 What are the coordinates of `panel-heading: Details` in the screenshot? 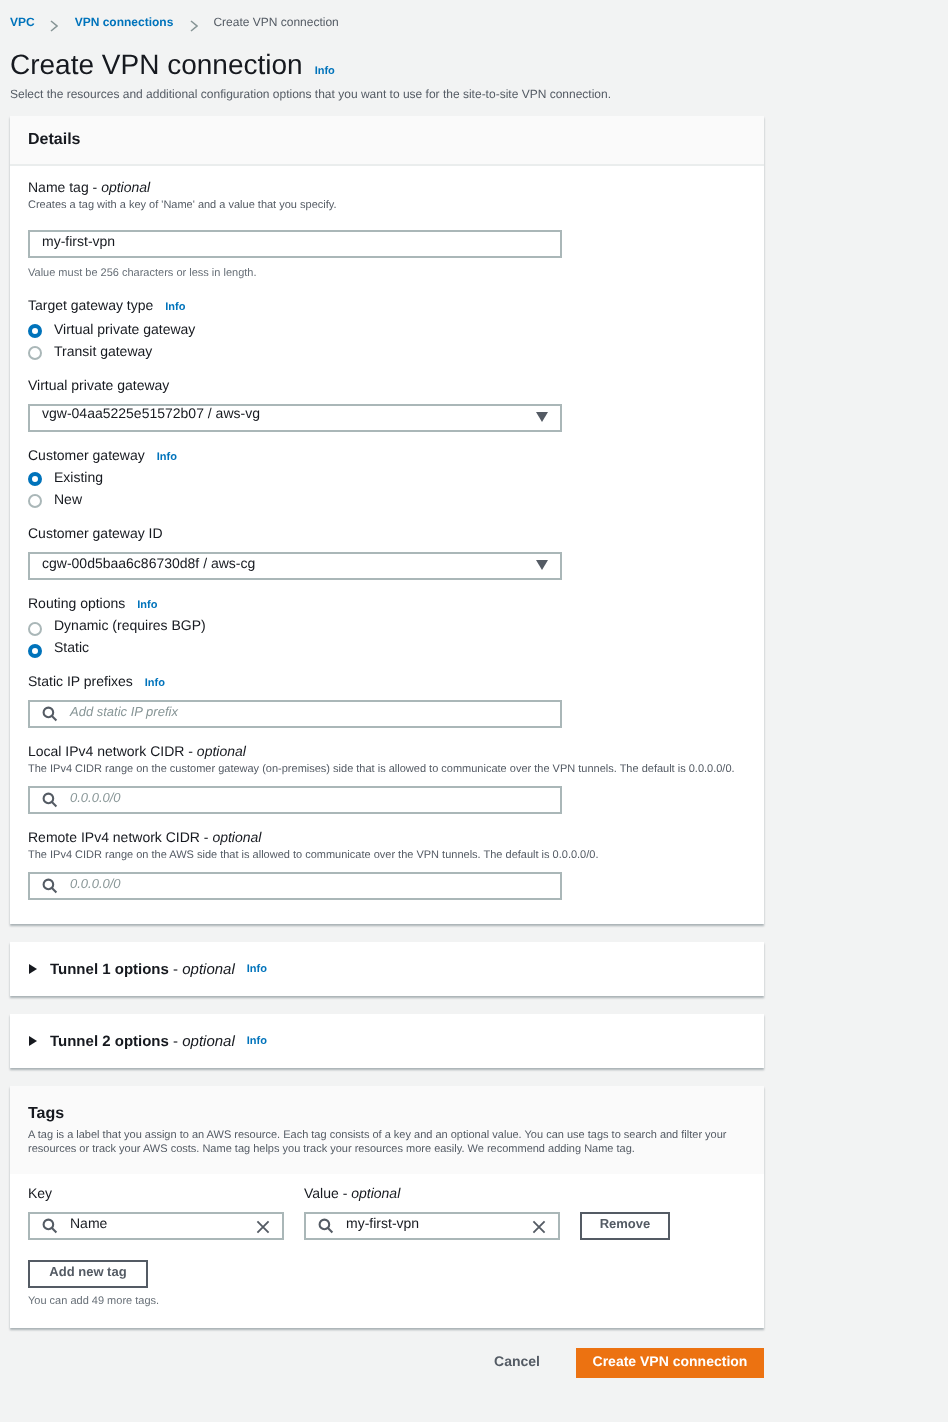 It's located at (55, 140).